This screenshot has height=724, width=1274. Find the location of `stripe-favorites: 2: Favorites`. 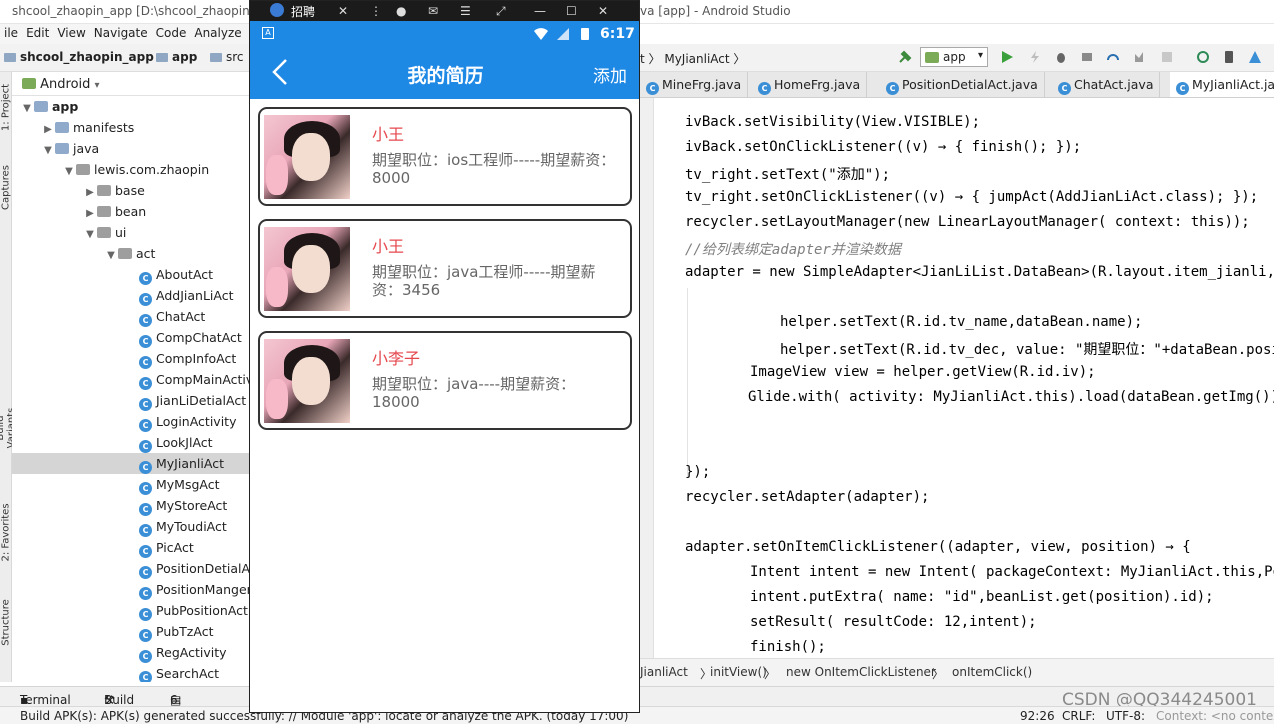

stripe-favorites: 2: Favorites is located at coordinates (6, 533).